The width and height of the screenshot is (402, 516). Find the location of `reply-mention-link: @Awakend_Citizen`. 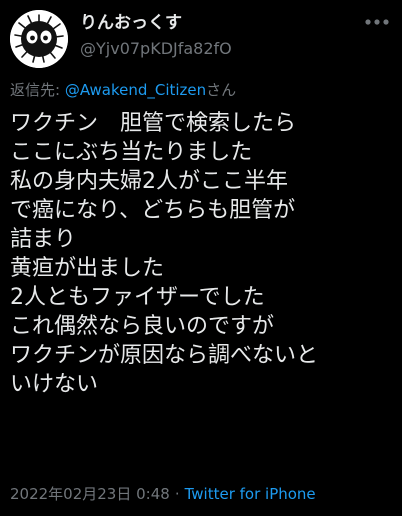

reply-mention-link: @Awakend_Citizen is located at coordinates (135, 90).